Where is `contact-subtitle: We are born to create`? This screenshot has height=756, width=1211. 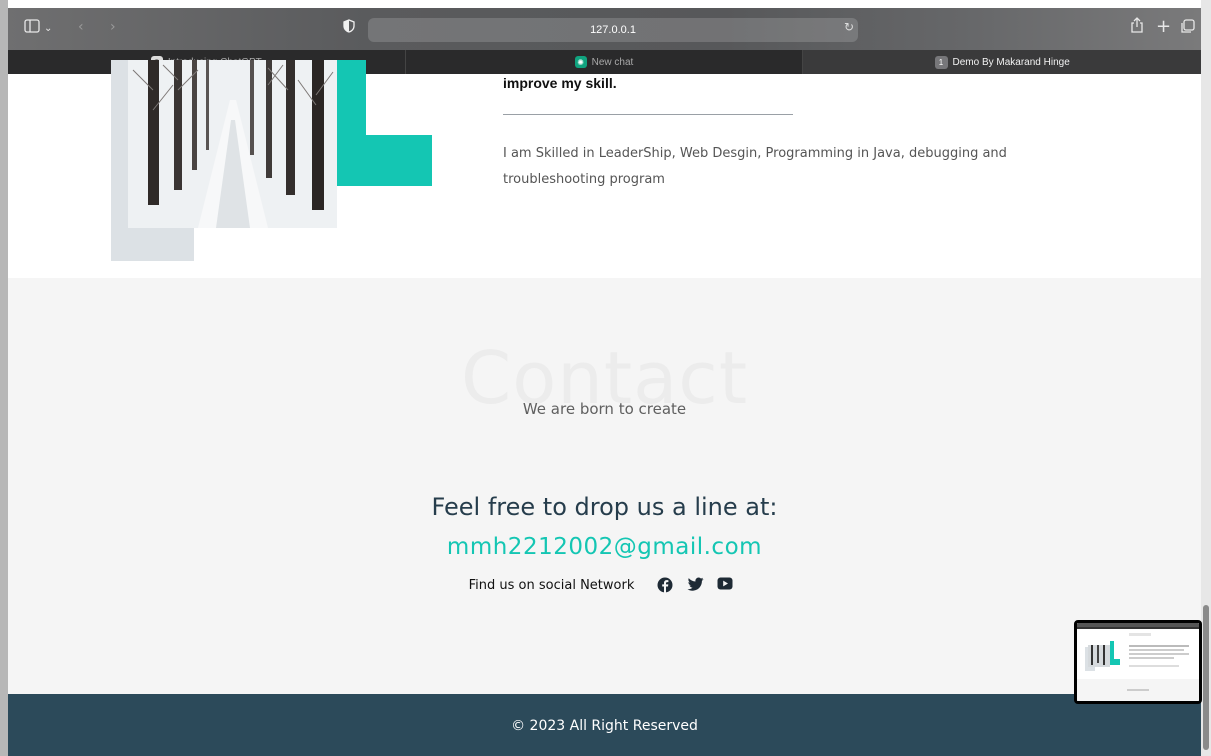 contact-subtitle: We are born to create is located at coordinates (604, 409).